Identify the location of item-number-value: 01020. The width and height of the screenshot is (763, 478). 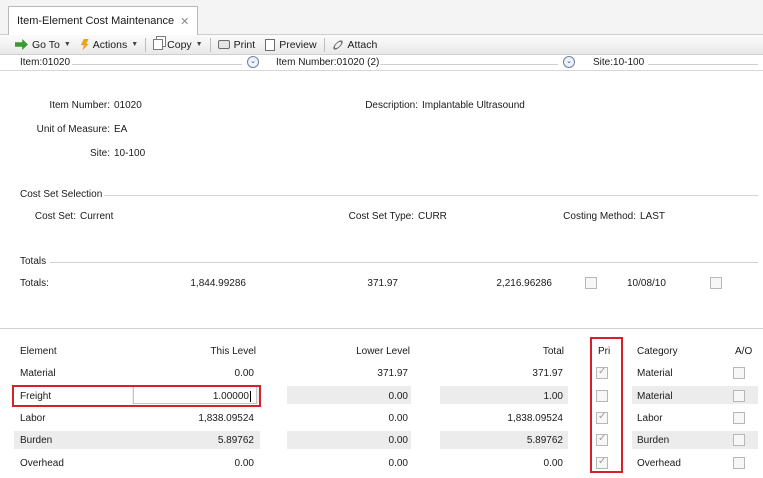
(128, 105).